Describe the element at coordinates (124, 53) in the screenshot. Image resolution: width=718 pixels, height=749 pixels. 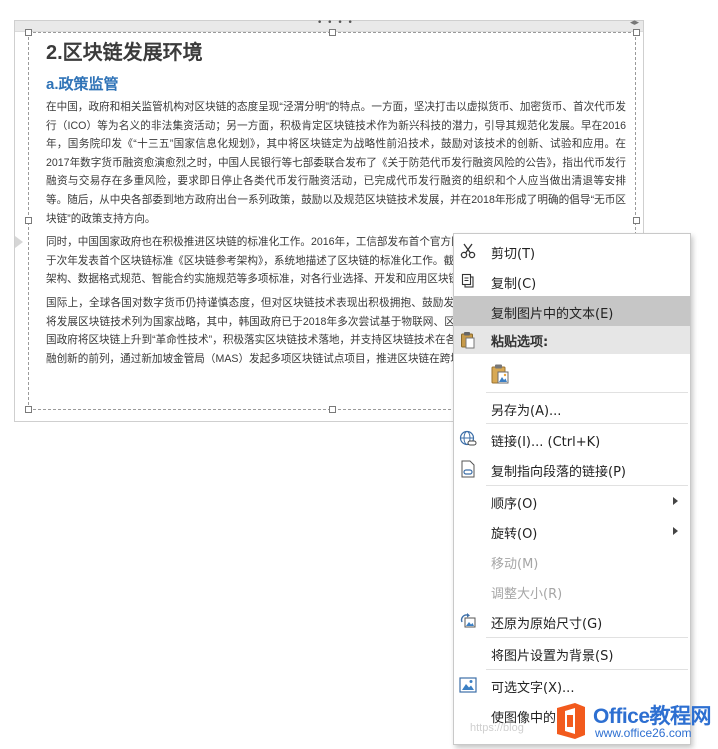
I see `document-heading: 2.区块链发展环境` at that location.